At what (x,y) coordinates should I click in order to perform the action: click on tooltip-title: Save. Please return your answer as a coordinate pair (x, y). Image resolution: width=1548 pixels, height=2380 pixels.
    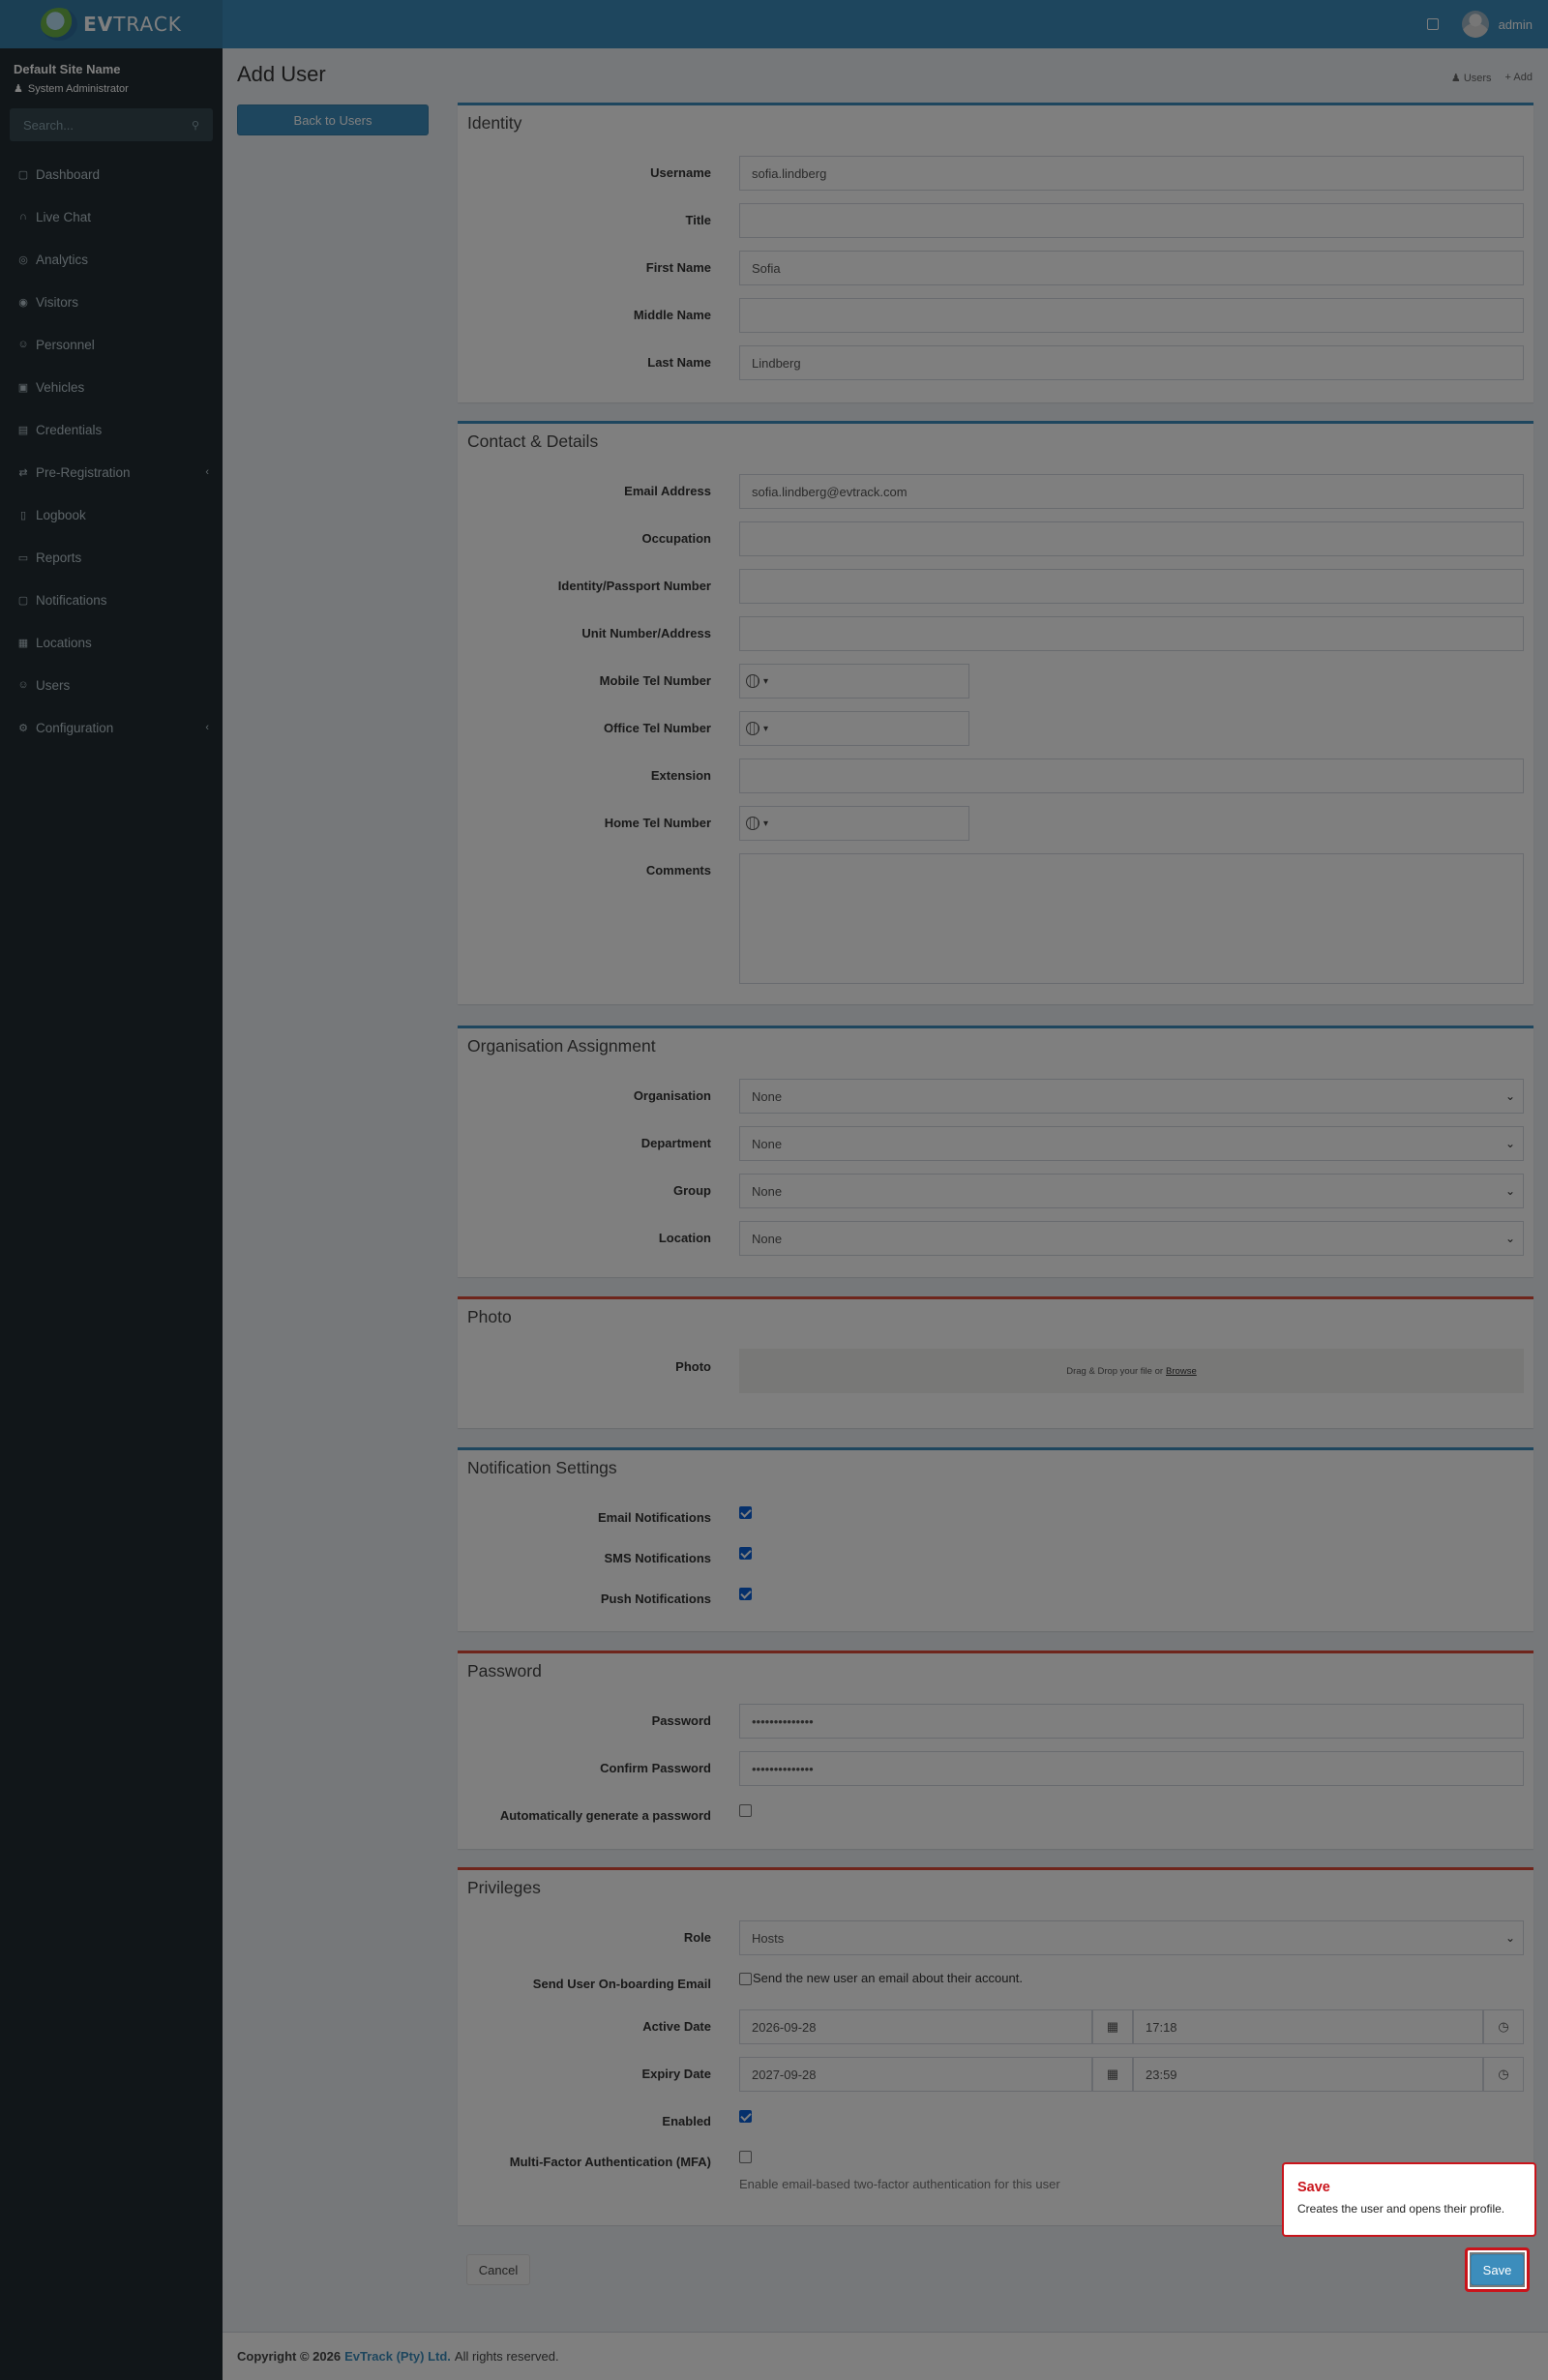
    Looking at the image, I should click on (1313, 2188).